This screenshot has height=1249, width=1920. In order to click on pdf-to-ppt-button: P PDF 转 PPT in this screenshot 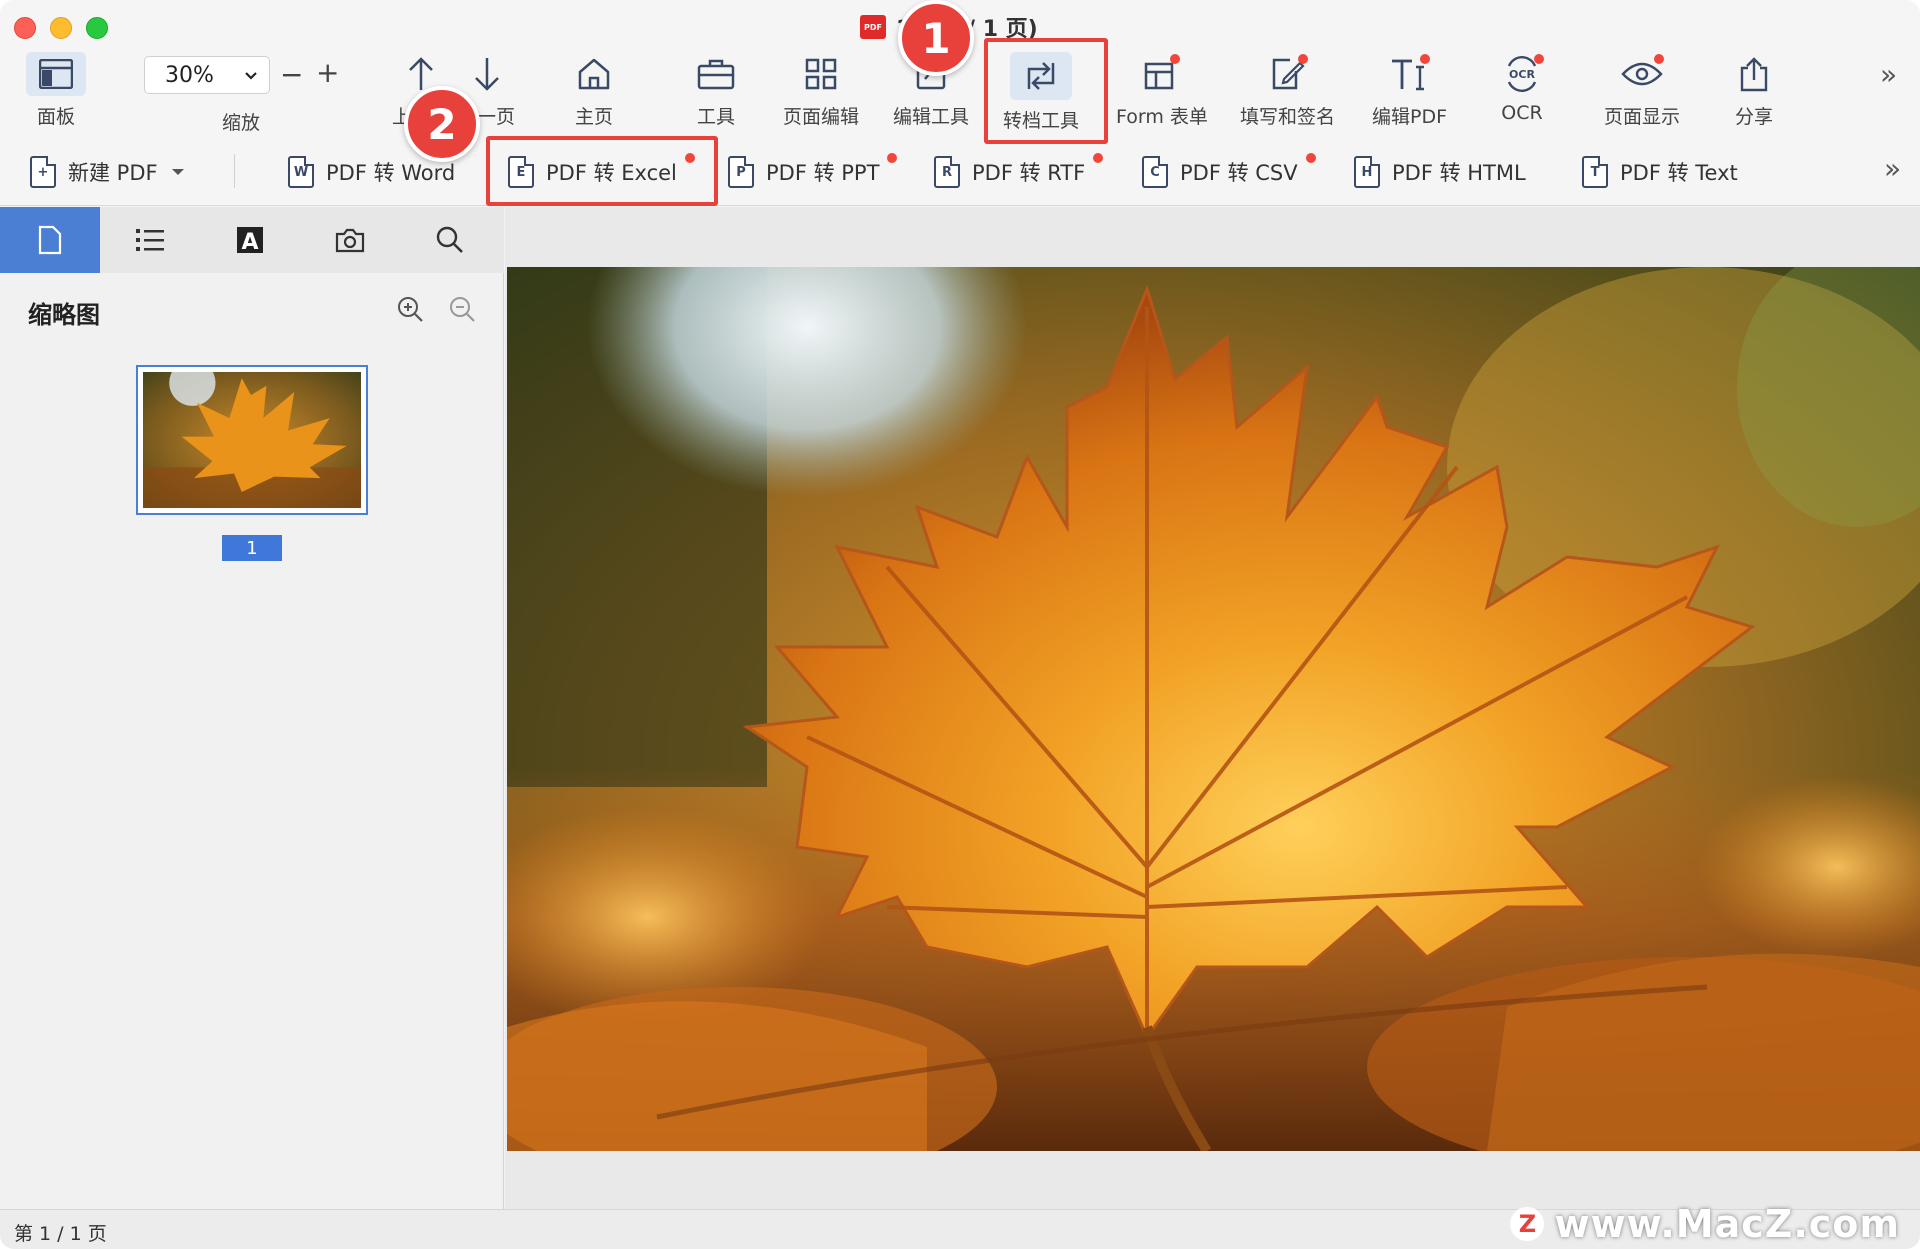, I will do `click(814, 172)`.